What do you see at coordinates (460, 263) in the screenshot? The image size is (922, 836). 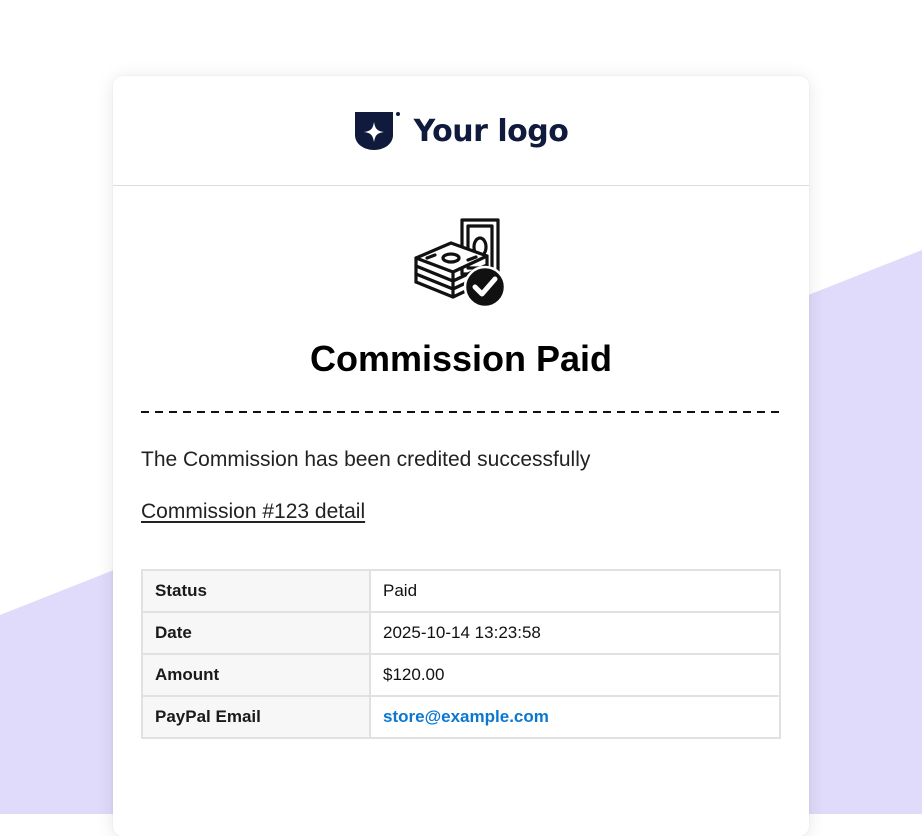 I see `money-stack-check-icon` at bounding box center [460, 263].